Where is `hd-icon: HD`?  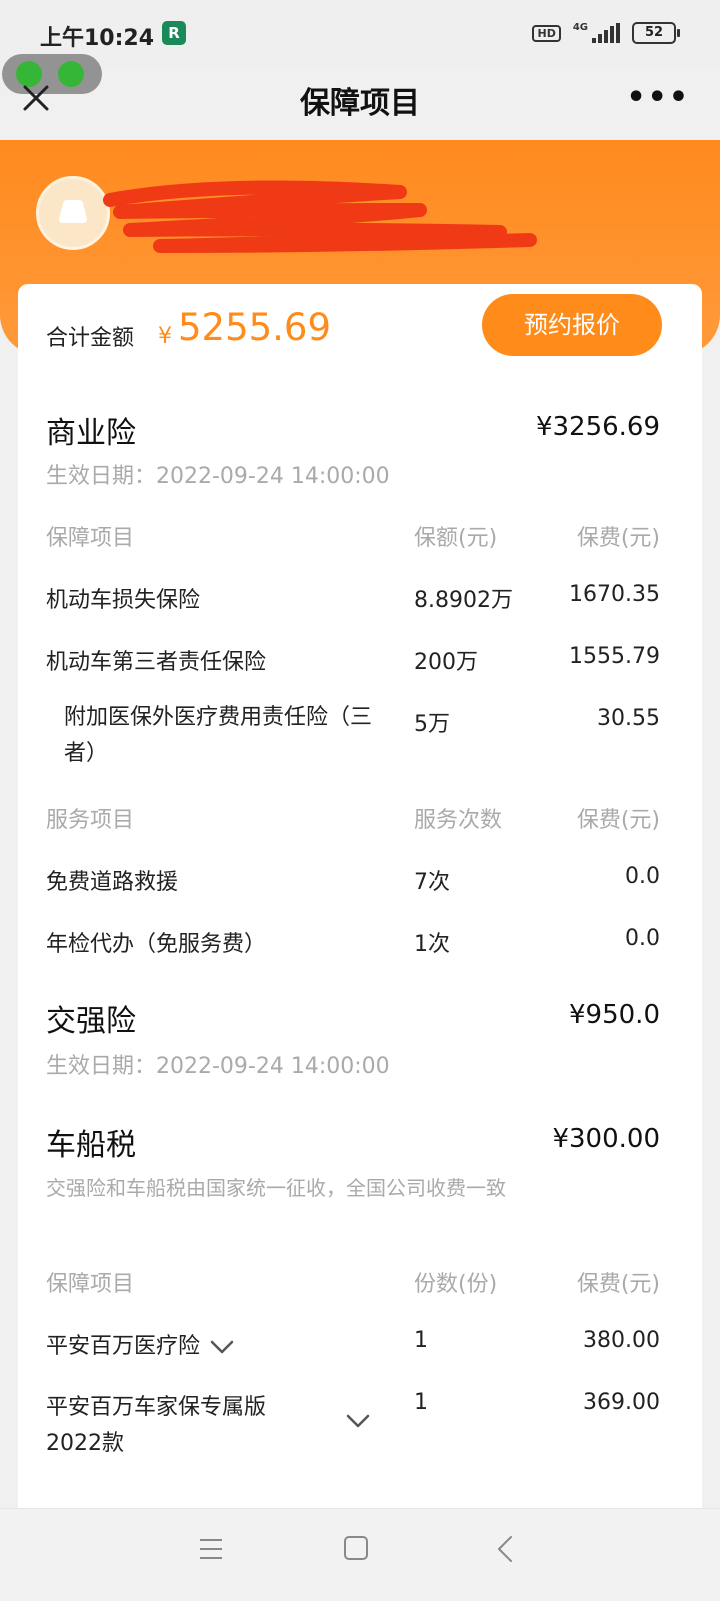
hd-icon: HD is located at coordinates (546, 33).